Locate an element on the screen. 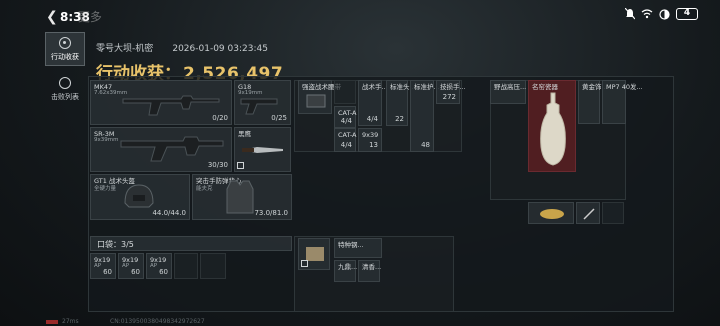 The image size is (720, 326). back-label: 更多 is located at coordinates (89, 17).